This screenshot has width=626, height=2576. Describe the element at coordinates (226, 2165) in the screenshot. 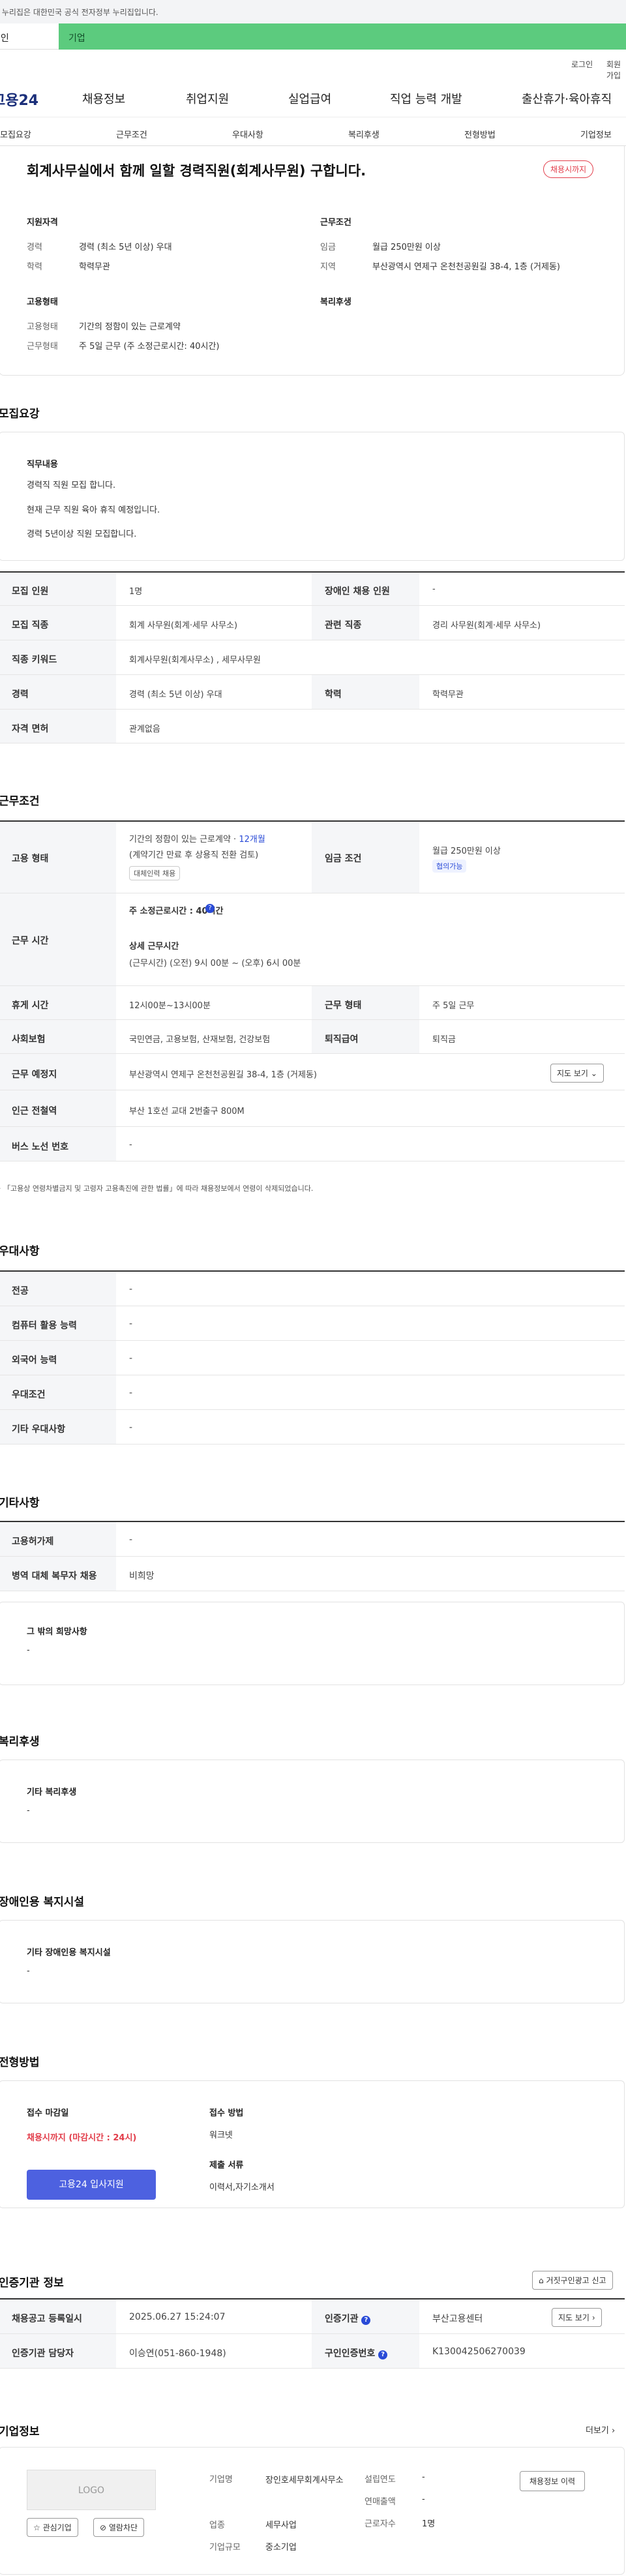

I see `docs-label: 제출 서류` at that location.